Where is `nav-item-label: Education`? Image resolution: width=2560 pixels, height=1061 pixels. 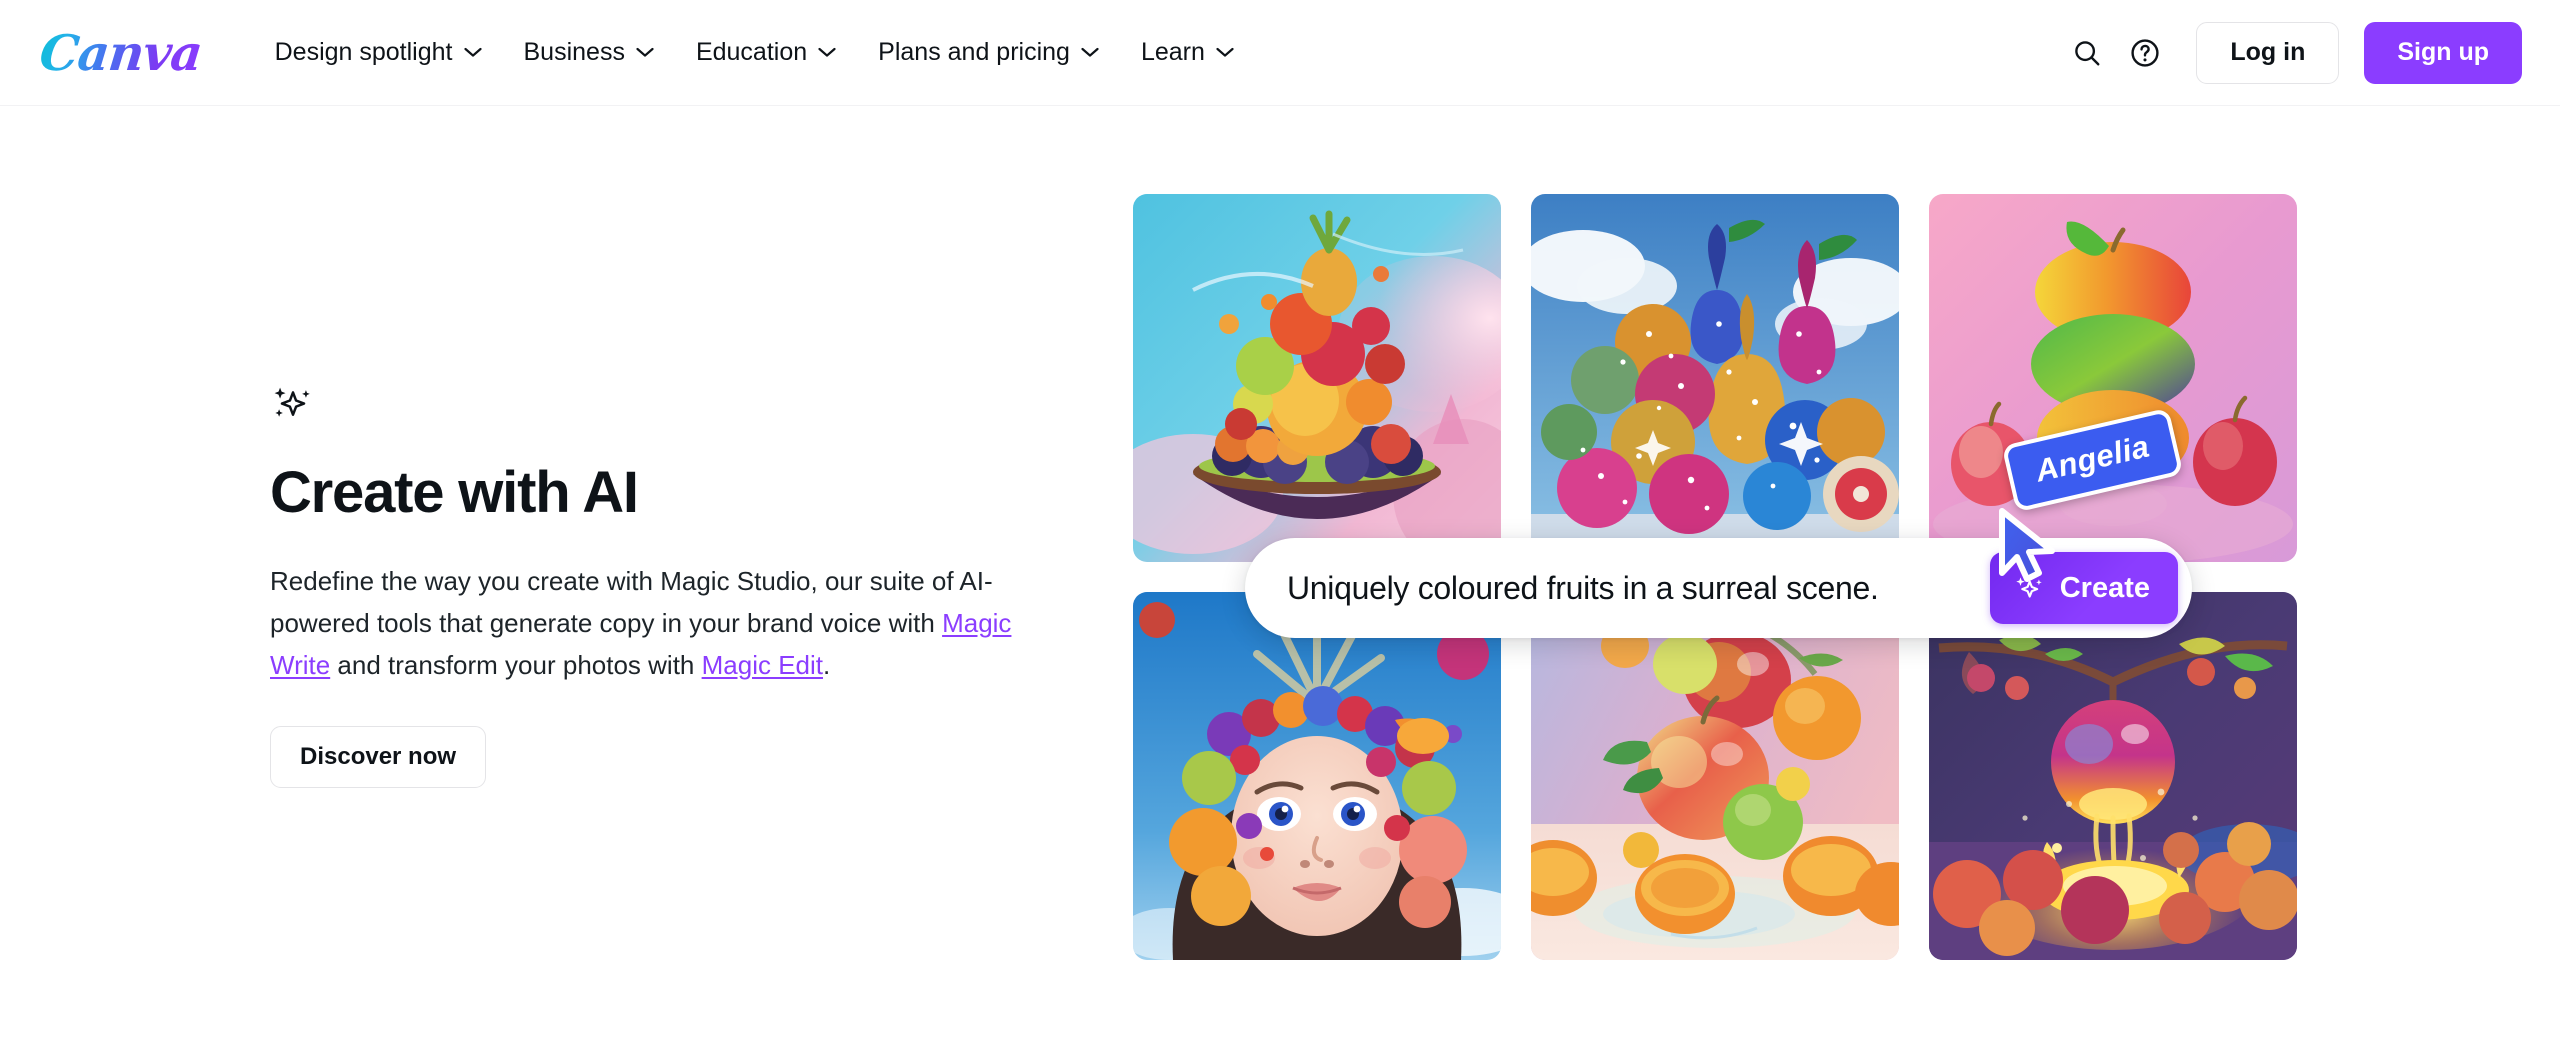
nav-item-label: Education is located at coordinates (751, 52).